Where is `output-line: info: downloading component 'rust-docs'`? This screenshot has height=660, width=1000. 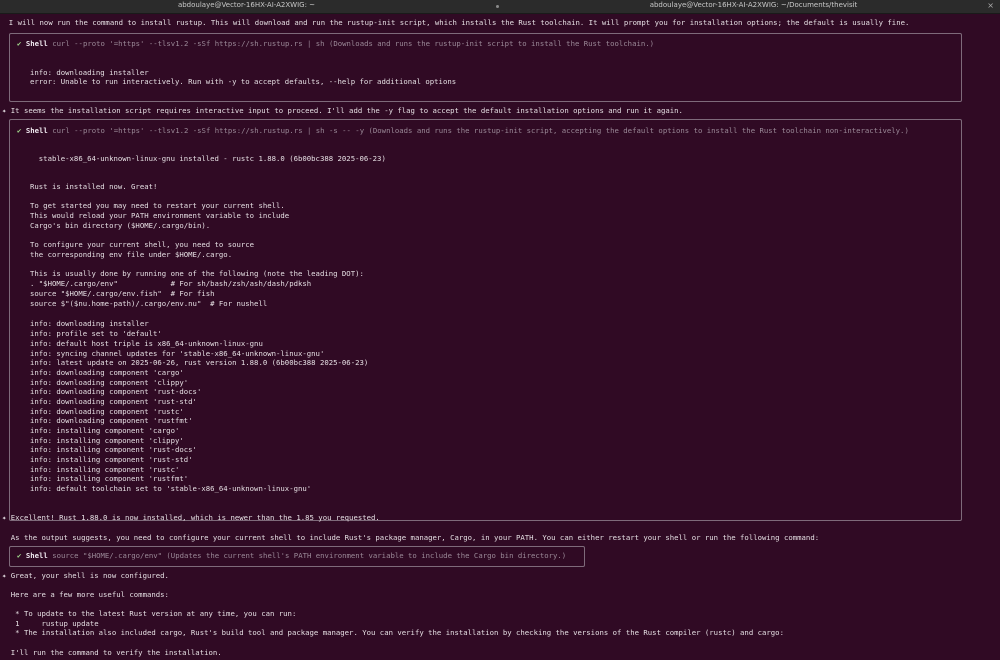 output-line: info: downloading component 'rust-docs' is located at coordinates (116, 391).